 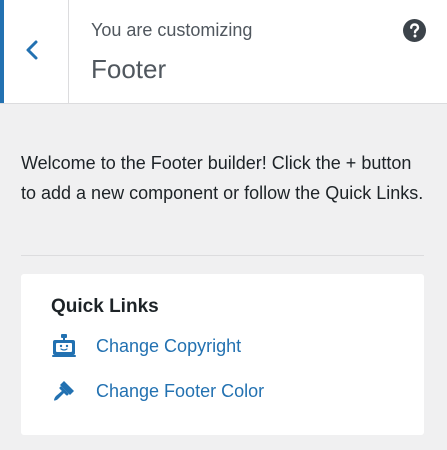 What do you see at coordinates (105, 306) in the screenshot?
I see `quick-links-title: Quick Links` at bounding box center [105, 306].